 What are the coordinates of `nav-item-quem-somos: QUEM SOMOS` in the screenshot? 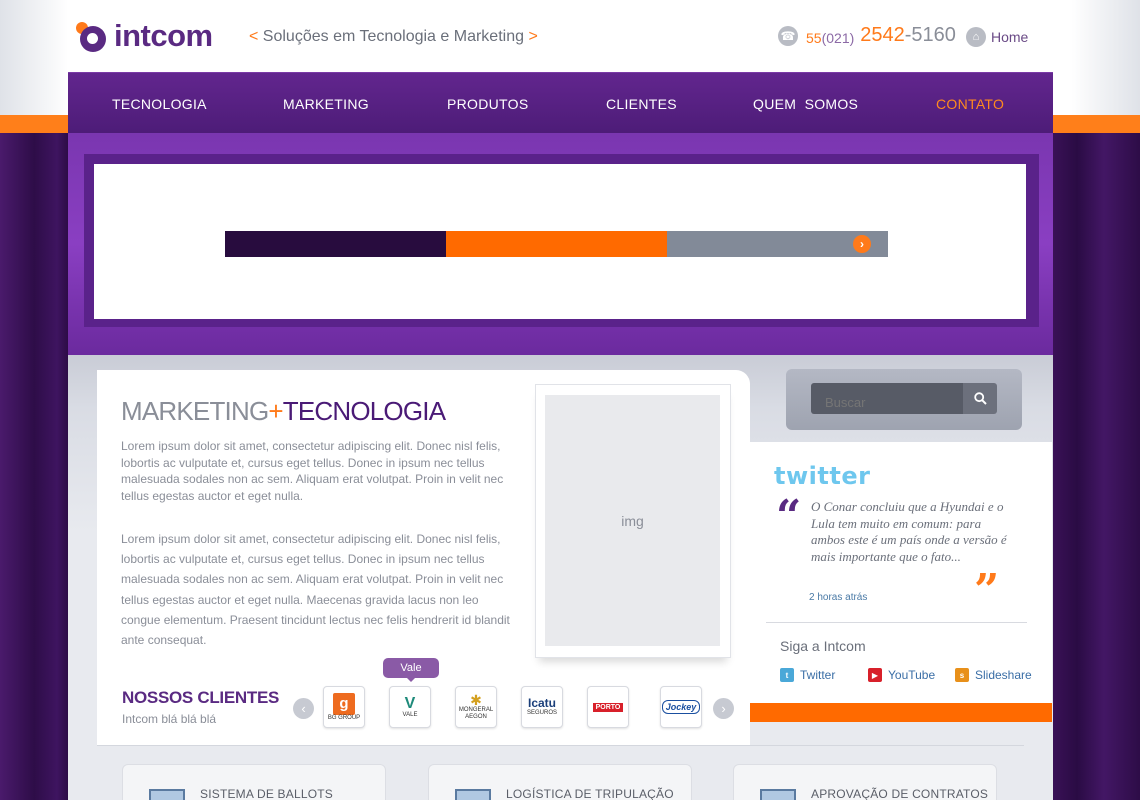 It's located at (805, 104).